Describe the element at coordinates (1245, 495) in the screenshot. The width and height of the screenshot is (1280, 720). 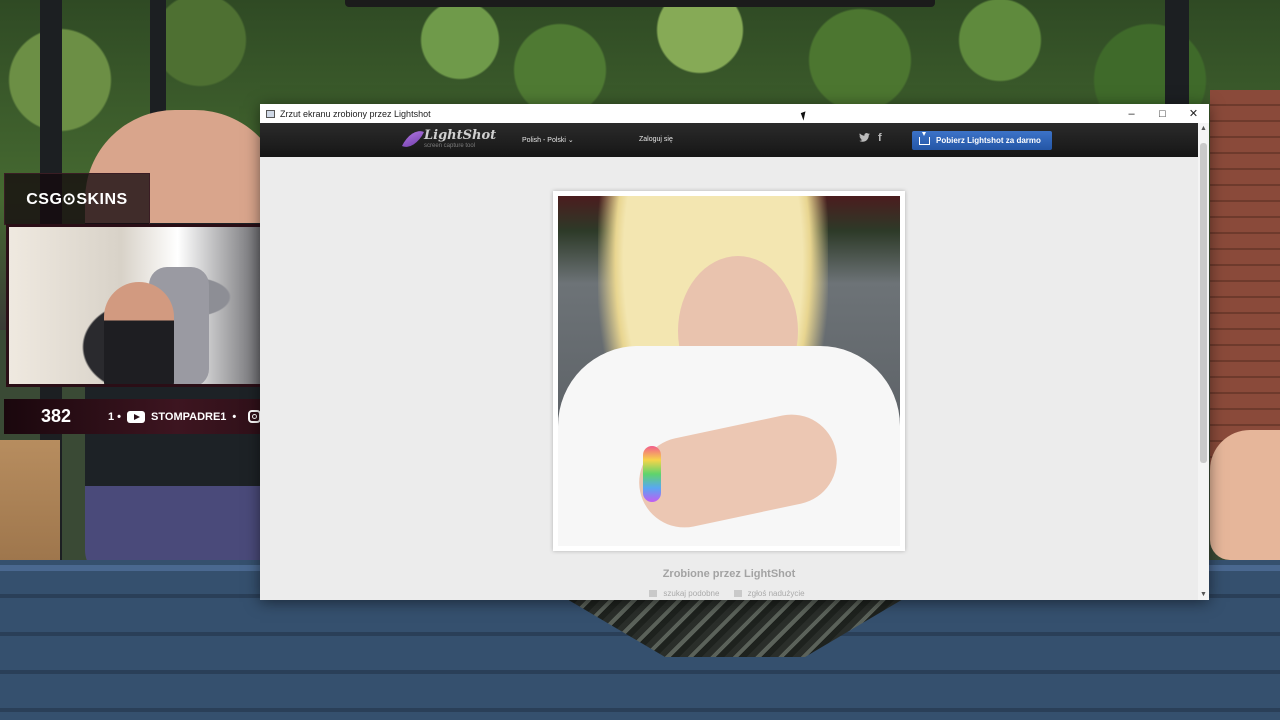
I see `person-right` at that location.